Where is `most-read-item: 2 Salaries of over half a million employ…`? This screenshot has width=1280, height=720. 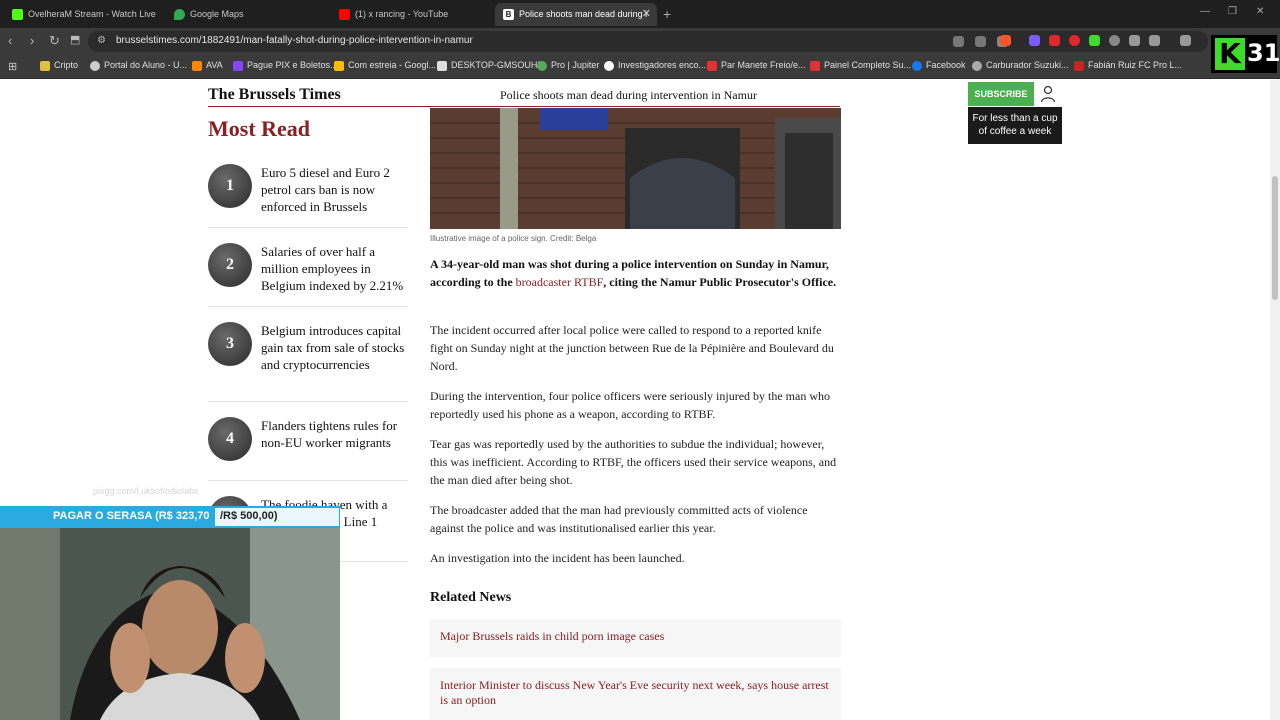 most-read-item: 2 Salaries of over half a million employ… is located at coordinates (308, 275).